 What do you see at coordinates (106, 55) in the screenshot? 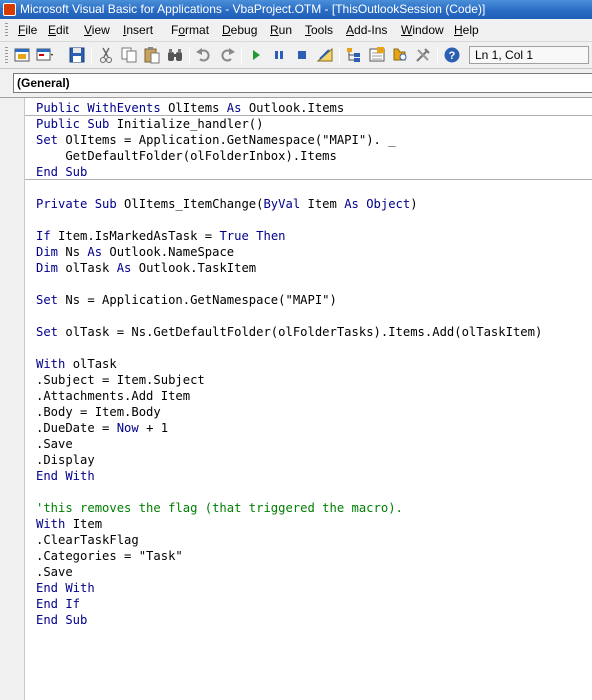
I see `cut-icon` at bounding box center [106, 55].